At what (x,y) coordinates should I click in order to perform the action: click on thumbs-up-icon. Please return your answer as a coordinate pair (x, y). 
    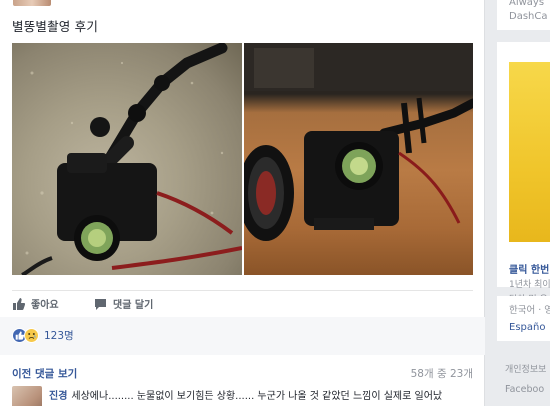
    Looking at the image, I should click on (19, 303).